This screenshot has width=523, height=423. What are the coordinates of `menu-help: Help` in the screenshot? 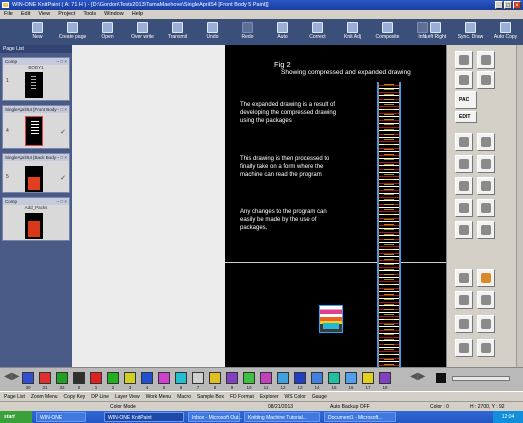 It's located at (137, 14).